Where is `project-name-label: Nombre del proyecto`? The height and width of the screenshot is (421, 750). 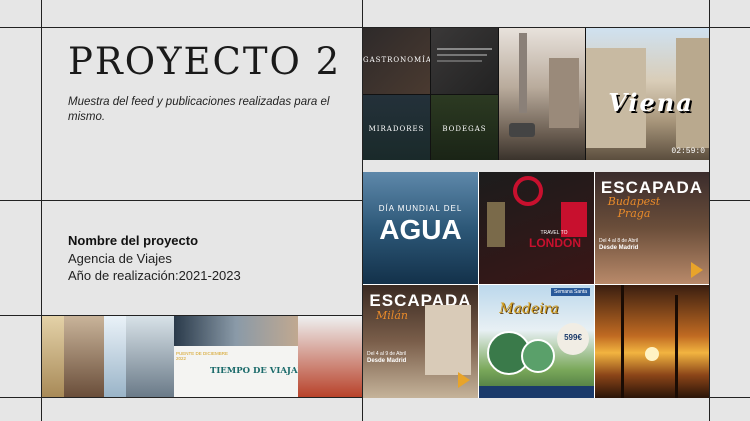
project-name-label: Nombre del proyecto is located at coordinates (133, 240).